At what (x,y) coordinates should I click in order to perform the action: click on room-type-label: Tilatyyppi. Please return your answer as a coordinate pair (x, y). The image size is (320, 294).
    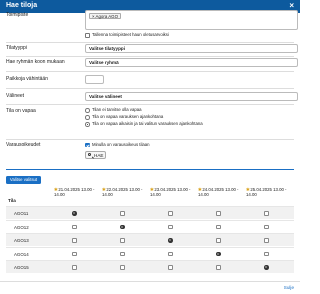
    Looking at the image, I should click on (16, 48).